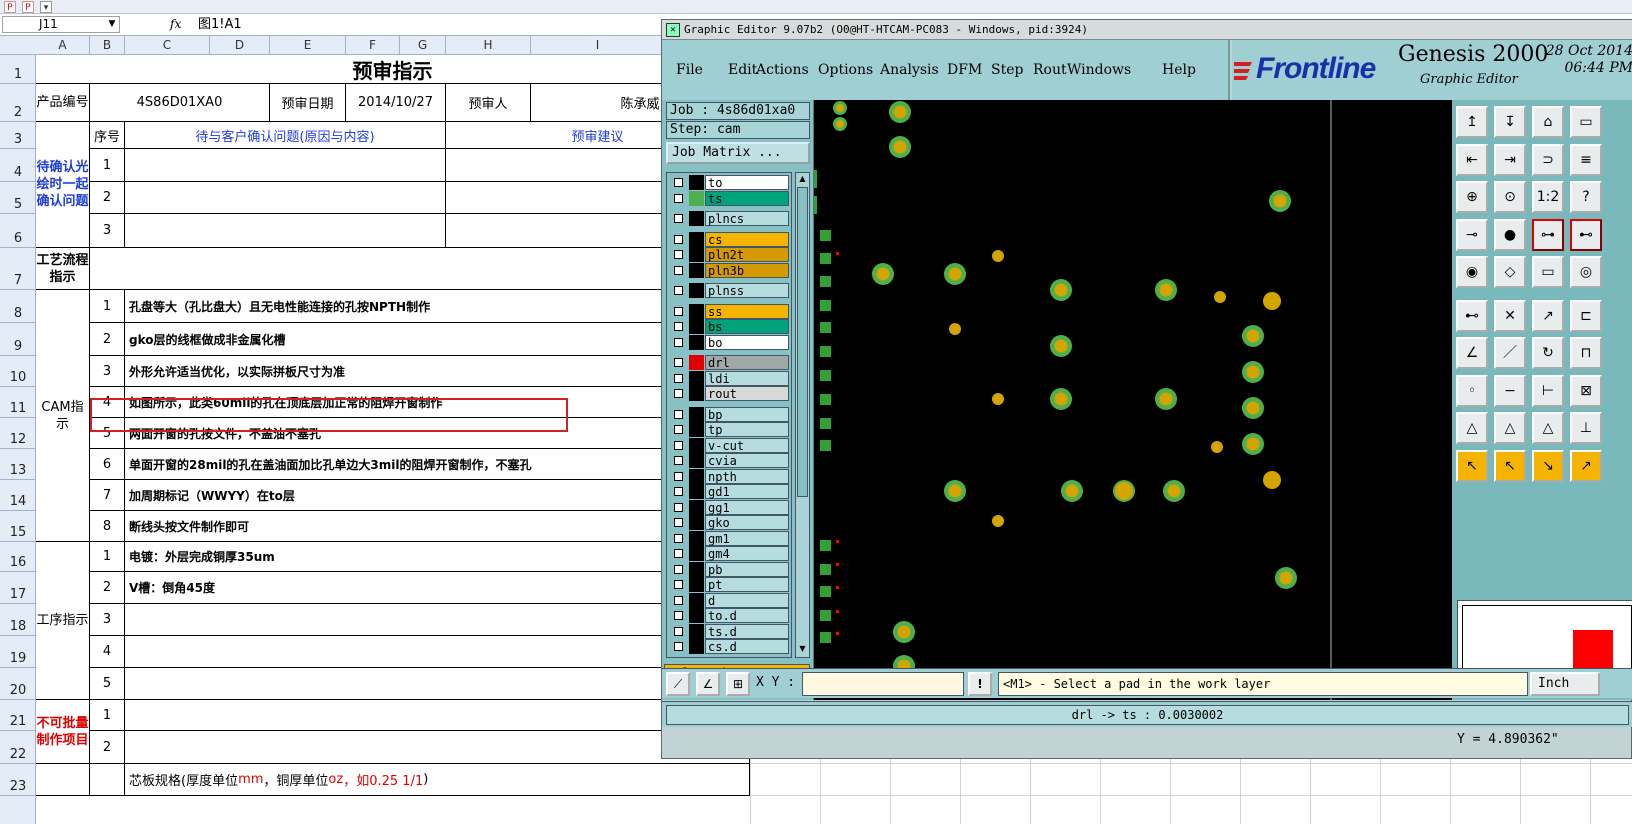 Image resolution: width=1632 pixels, height=824 pixels. I want to click on layer-row: cvia, so click(729, 460).